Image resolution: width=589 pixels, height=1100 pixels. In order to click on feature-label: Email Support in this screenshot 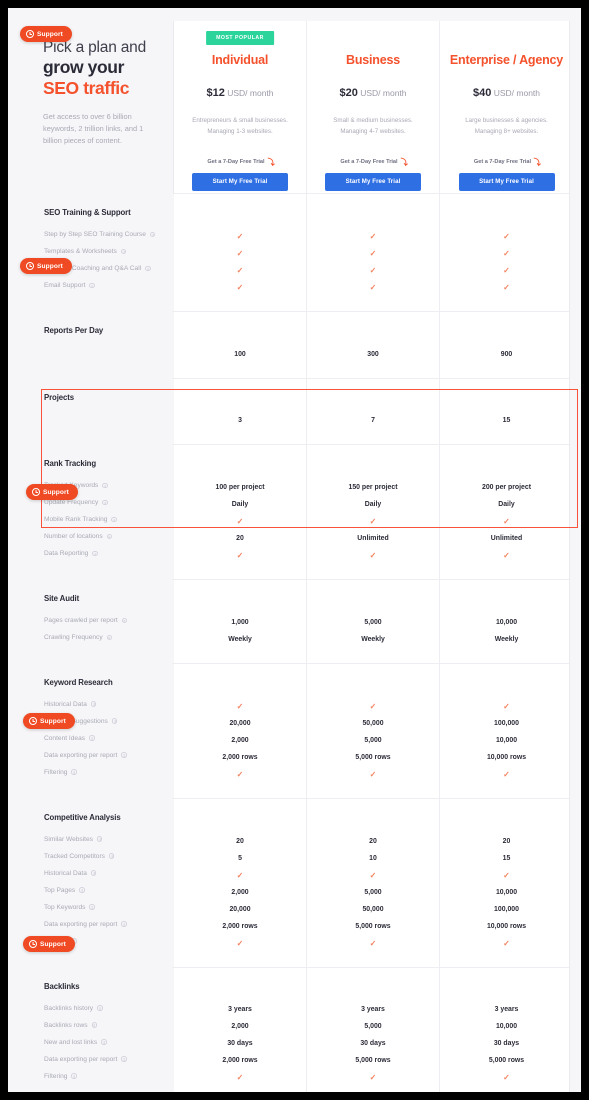, I will do `click(65, 285)`.